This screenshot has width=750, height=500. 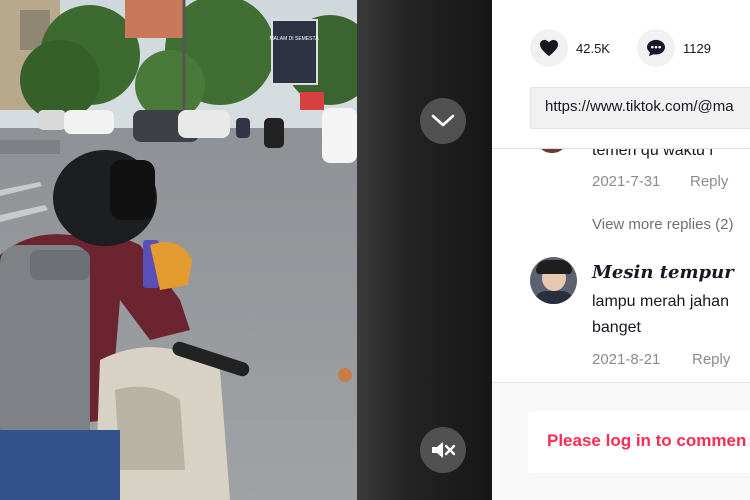 What do you see at coordinates (660, 301) in the screenshot?
I see `comment-text: lampu merah jahan` at bounding box center [660, 301].